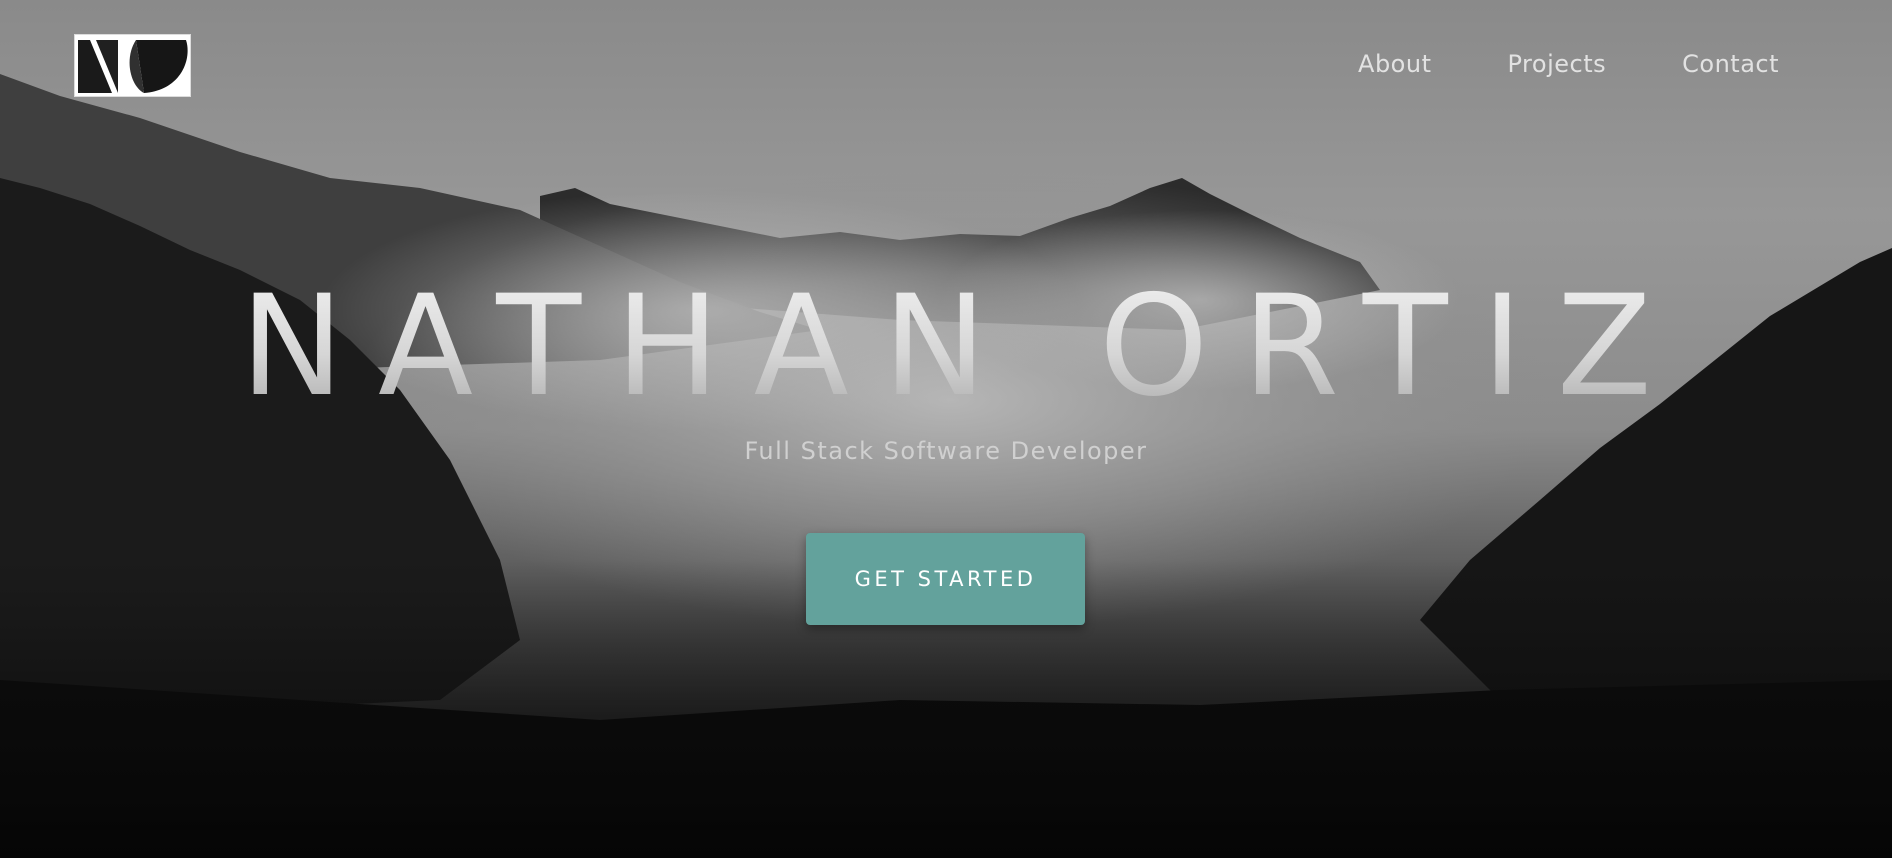 The image size is (1892, 858). What do you see at coordinates (132, 65) in the screenshot?
I see `logo-icon` at bounding box center [132, 65].